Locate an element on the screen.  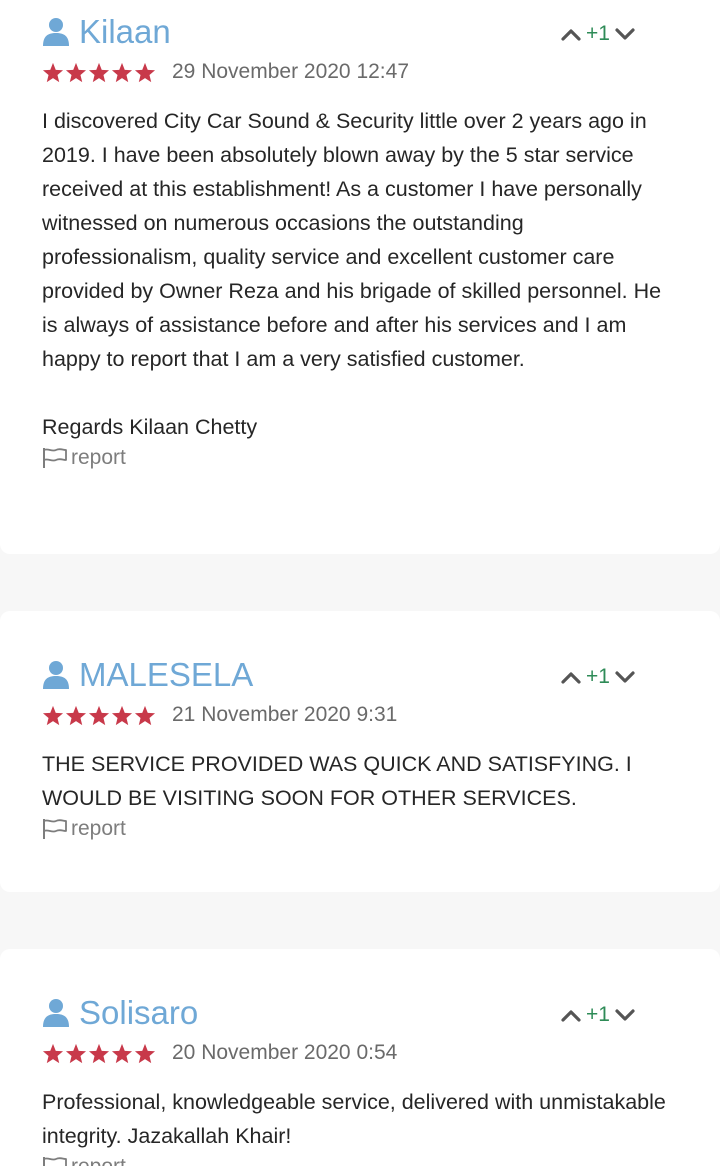
review-header: MALESELA +1 is located at coordinates (360, 677).